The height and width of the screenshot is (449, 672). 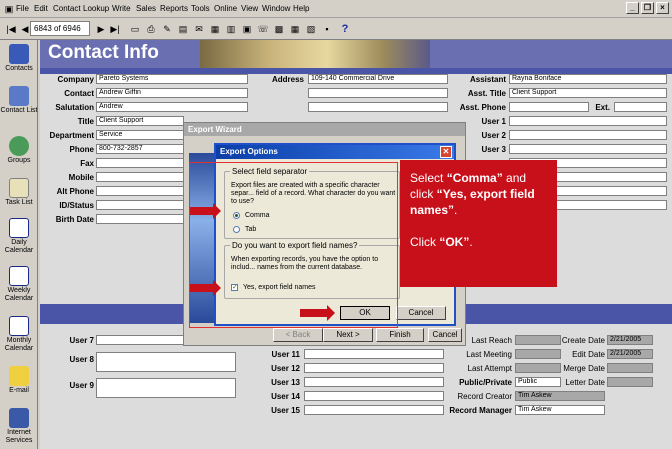 What do you see at coordinates (19, 160) in the screenshot?
I see `sidebar-label: Groups` at bounding box center [19, 160].